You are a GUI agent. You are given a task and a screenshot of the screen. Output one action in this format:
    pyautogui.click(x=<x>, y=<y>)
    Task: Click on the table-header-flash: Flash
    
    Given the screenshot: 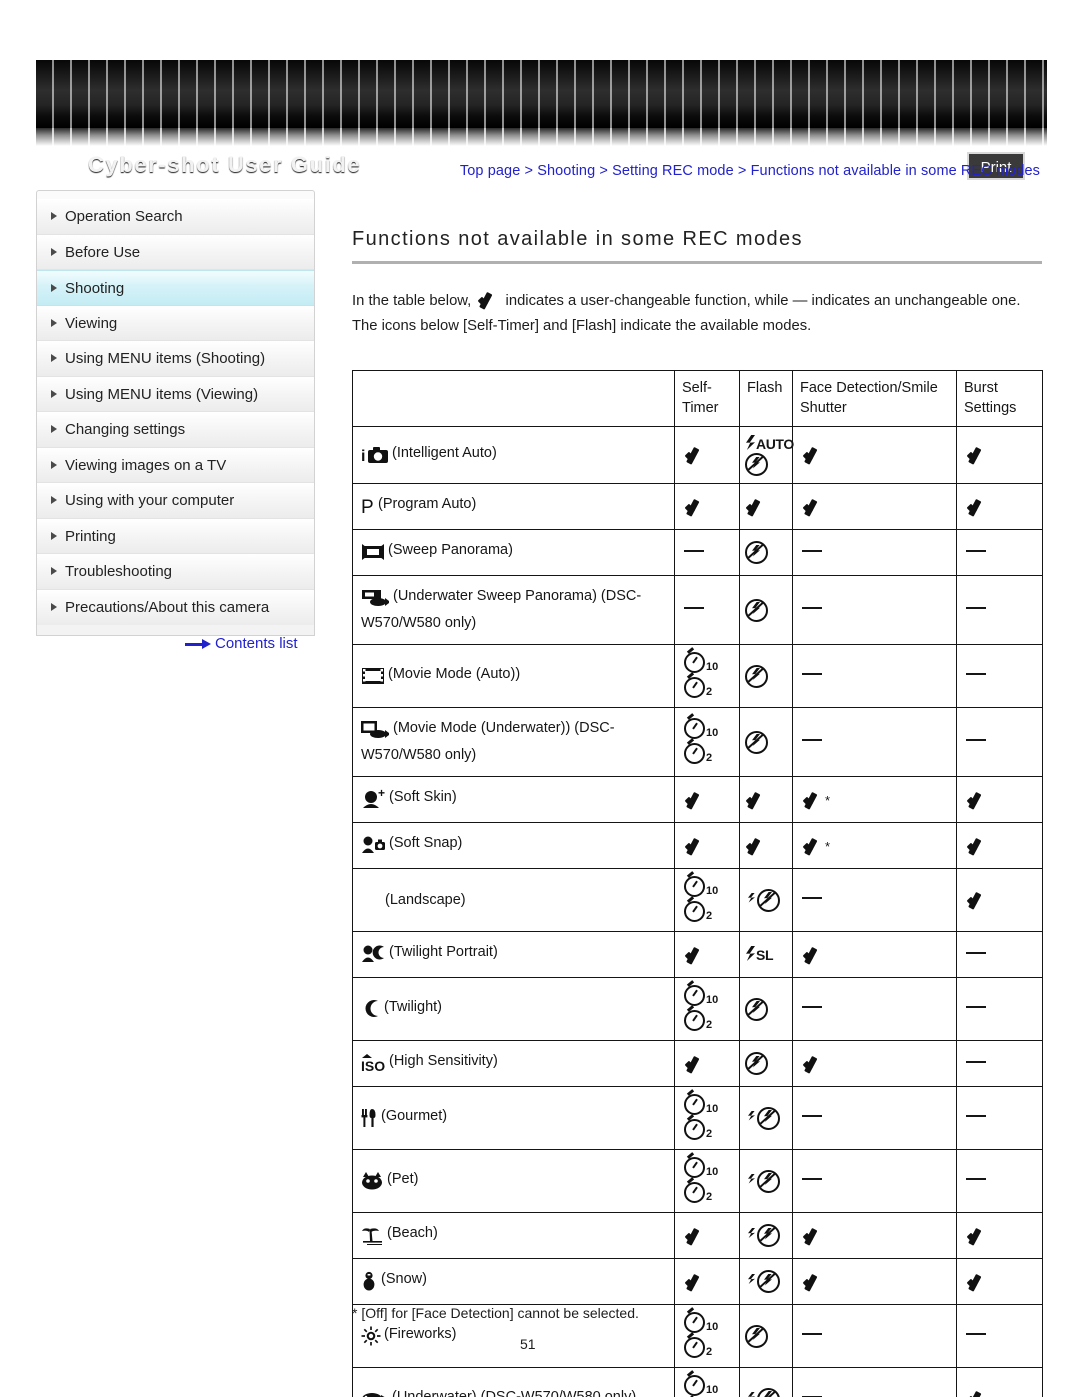 What is the action you would take?
    pyautogui.click(x=766, y=398)
    